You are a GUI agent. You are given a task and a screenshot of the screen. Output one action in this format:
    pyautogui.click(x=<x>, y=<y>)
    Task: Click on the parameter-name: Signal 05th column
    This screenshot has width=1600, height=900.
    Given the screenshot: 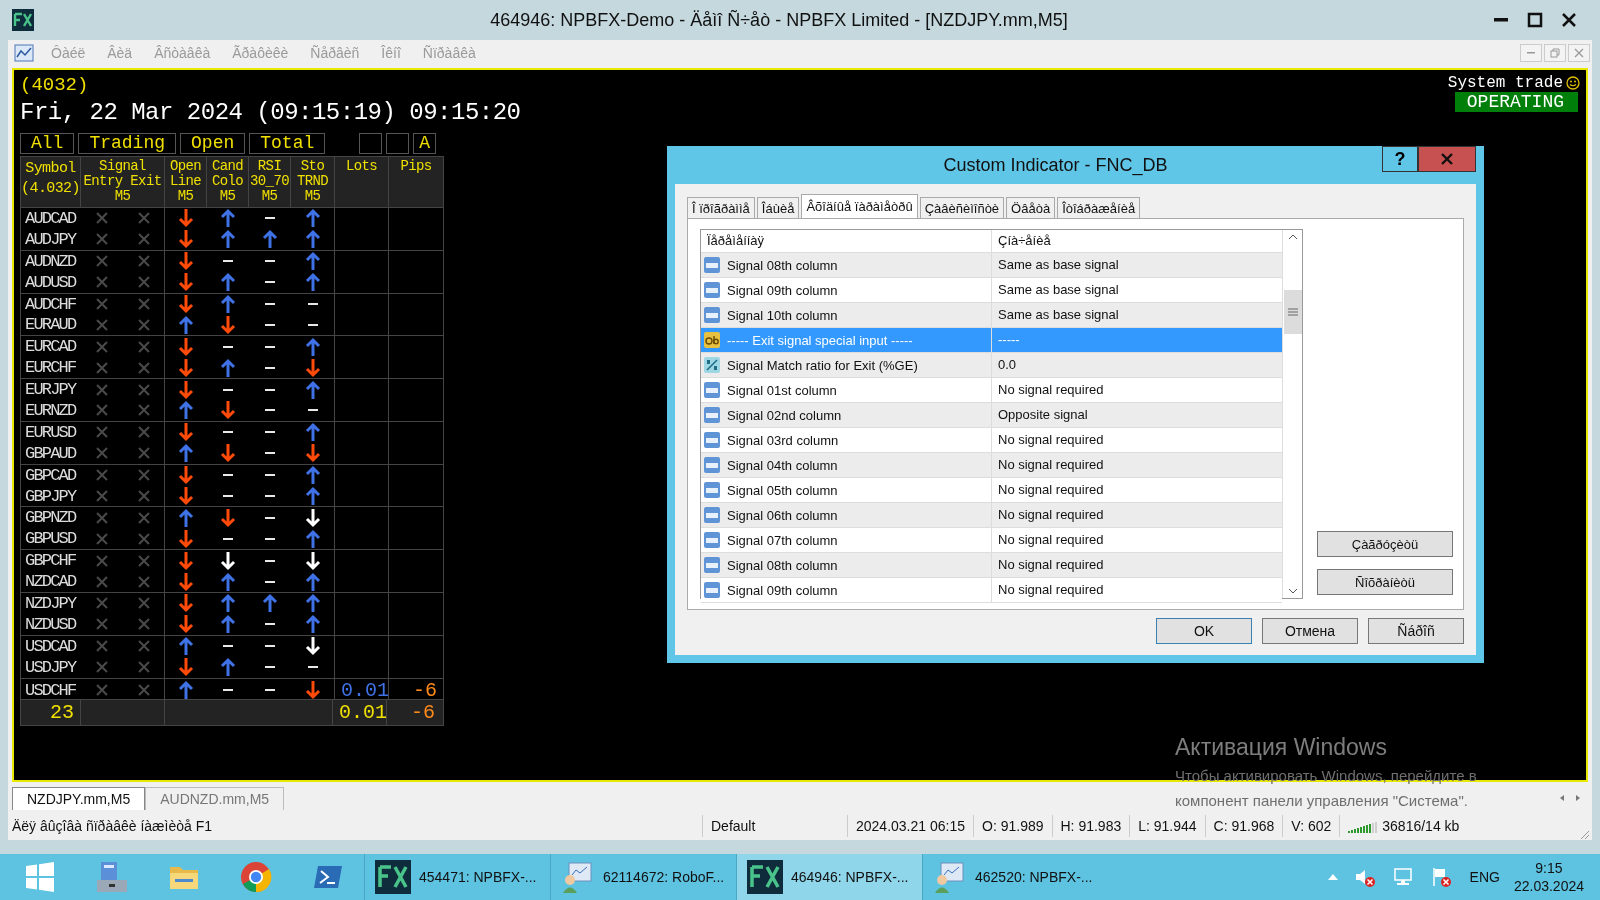 What is the action you would take?
    pyautogui.click(x=782, y=490)
    